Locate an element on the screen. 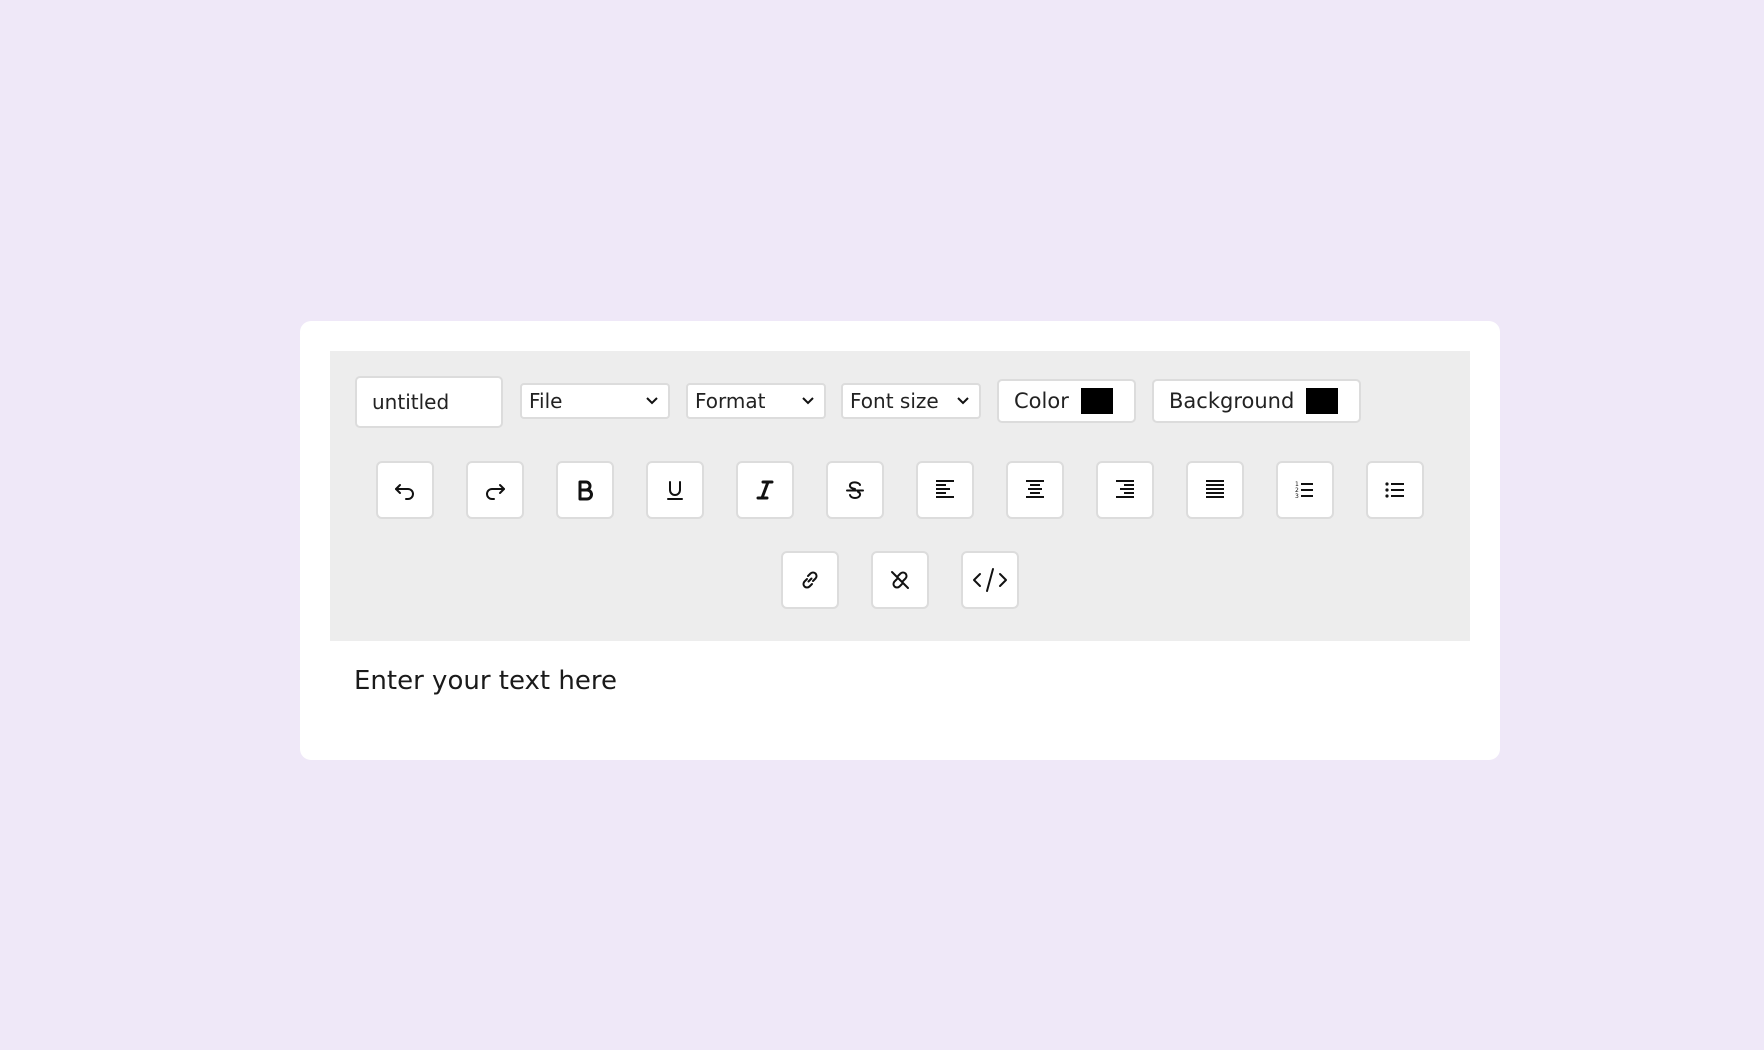 The image size is (1764, 1050). font-size-select-label: Font size is located at coordinates (894, 401).